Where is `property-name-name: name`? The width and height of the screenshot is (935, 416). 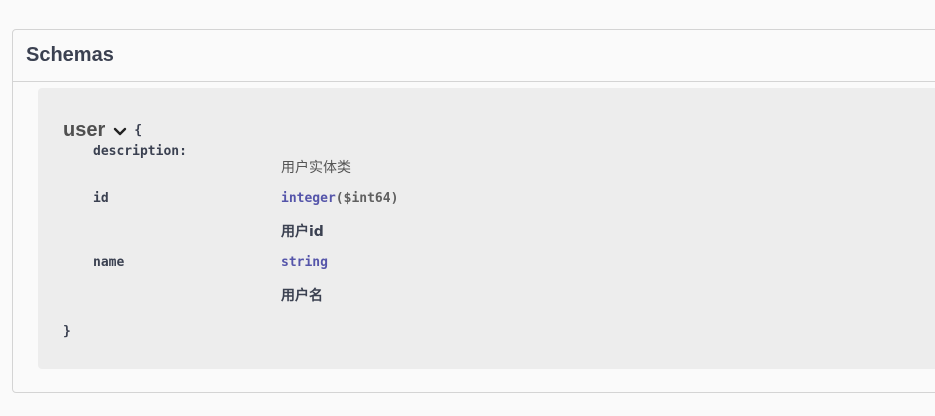
property-name-name: name is located at coordinates (109, 262).